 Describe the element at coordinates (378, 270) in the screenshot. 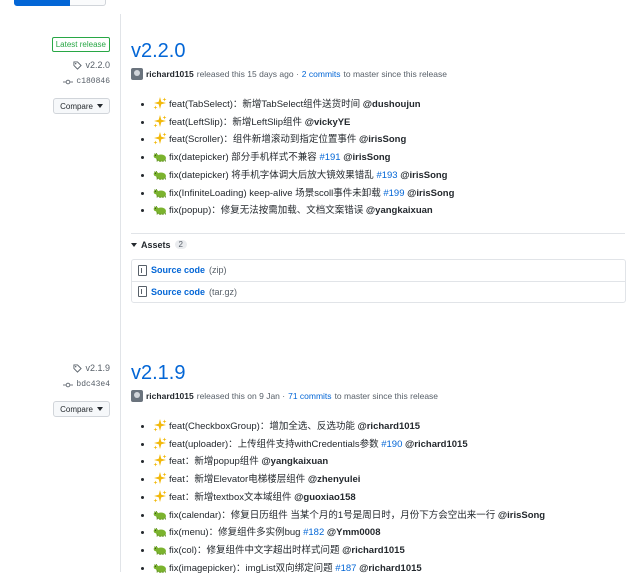

I see `asset-source-zip: Source code (zip)` at that location.